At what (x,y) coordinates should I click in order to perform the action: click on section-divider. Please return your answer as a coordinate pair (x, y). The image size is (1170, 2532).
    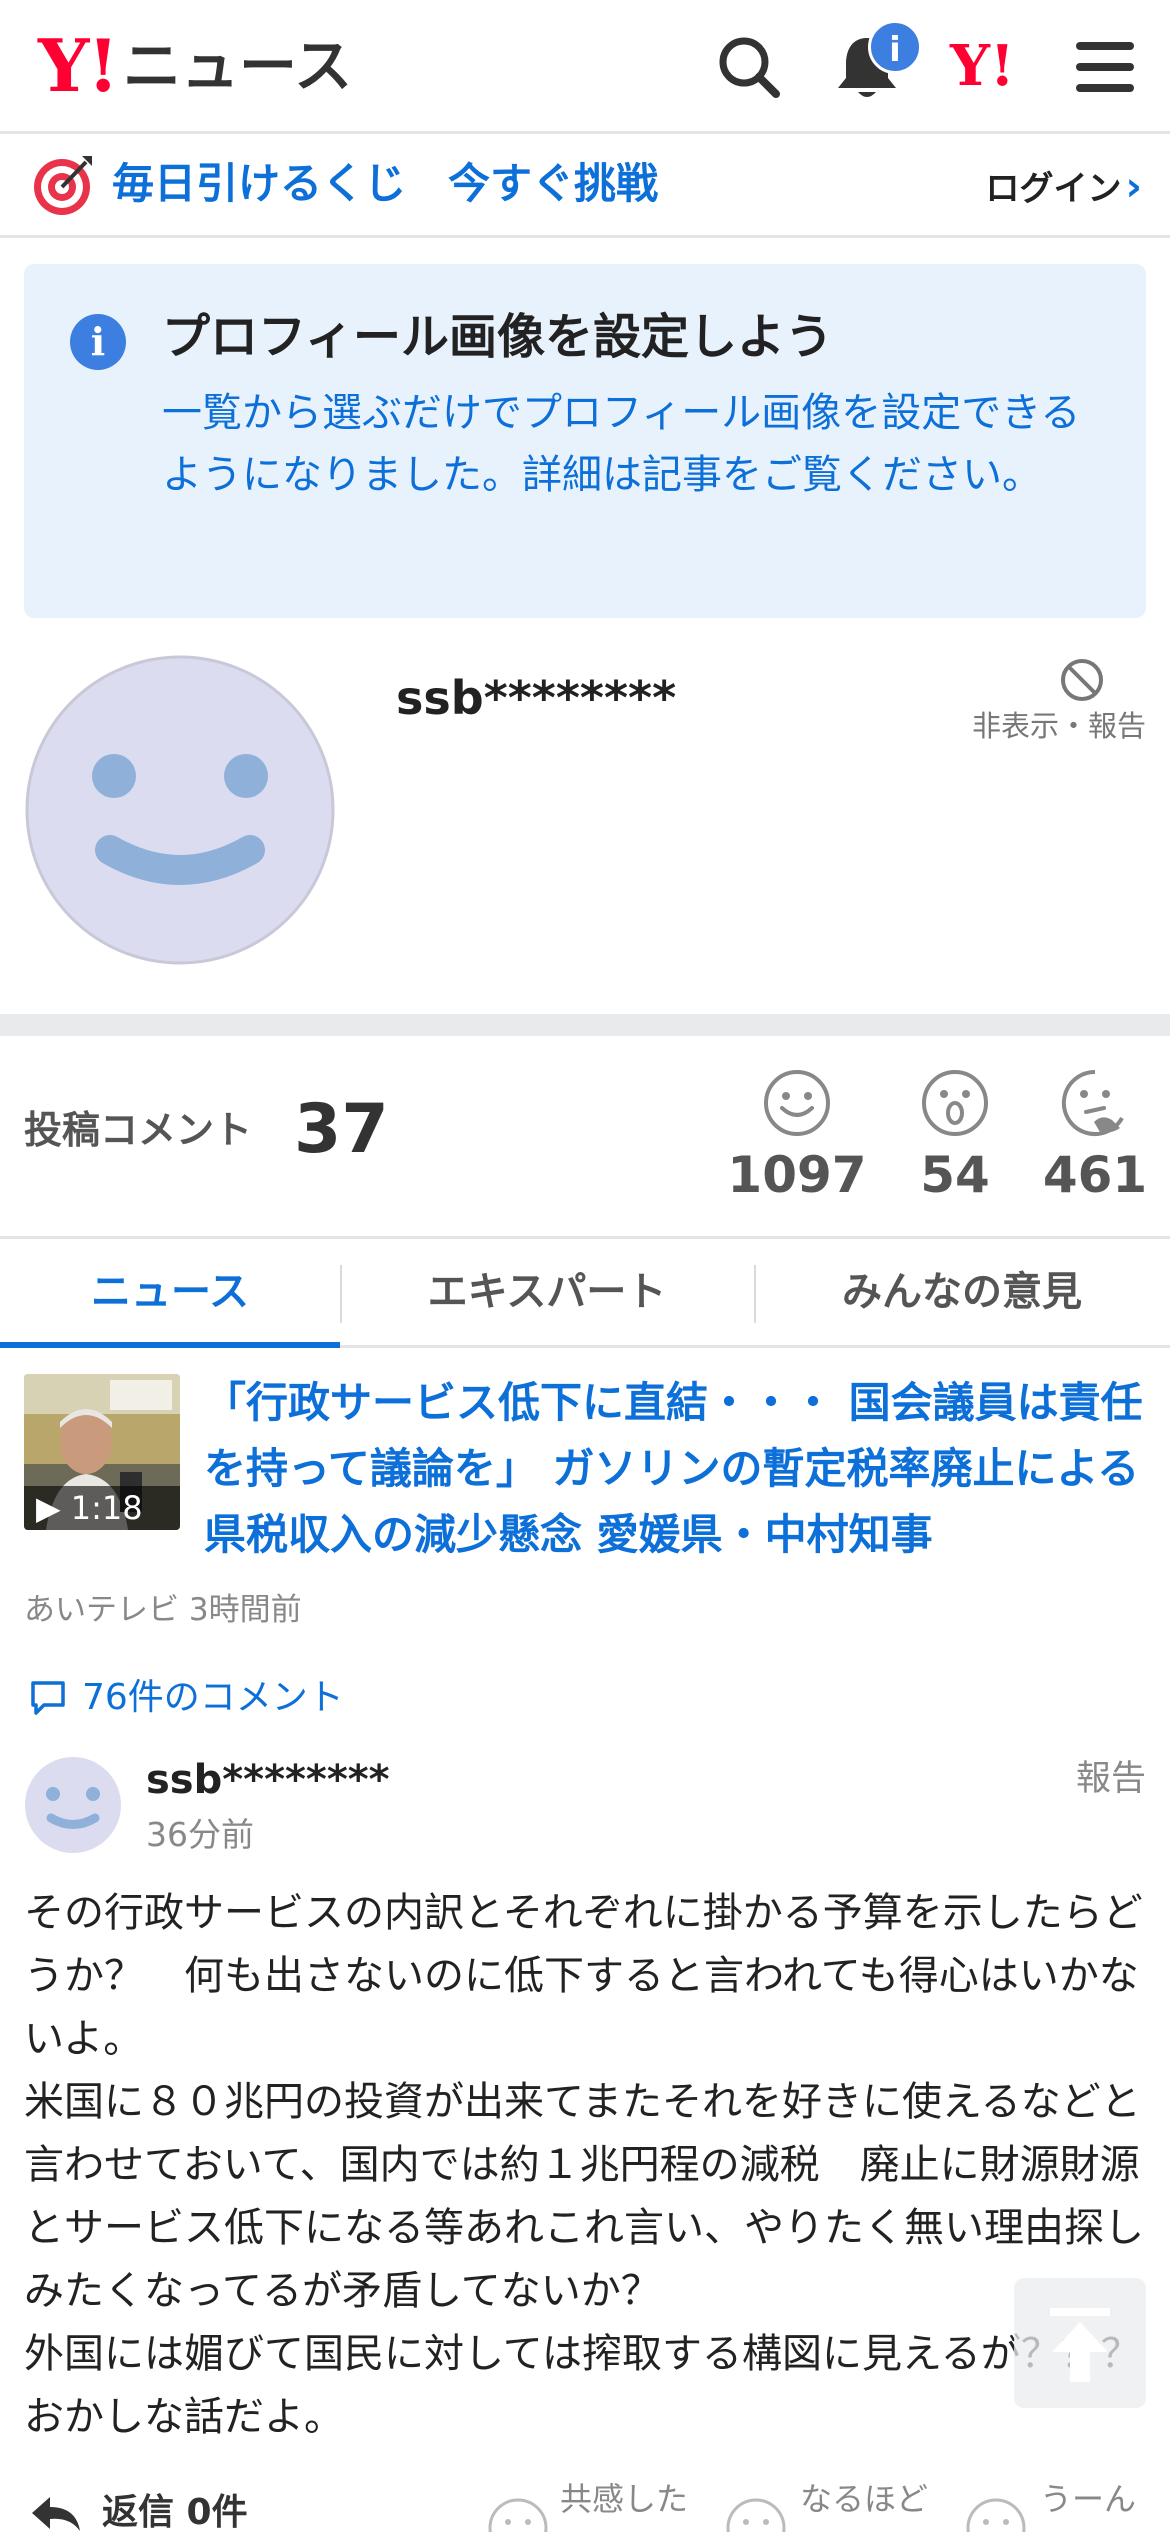
    Looking at the image, I should click on (585, 1025).